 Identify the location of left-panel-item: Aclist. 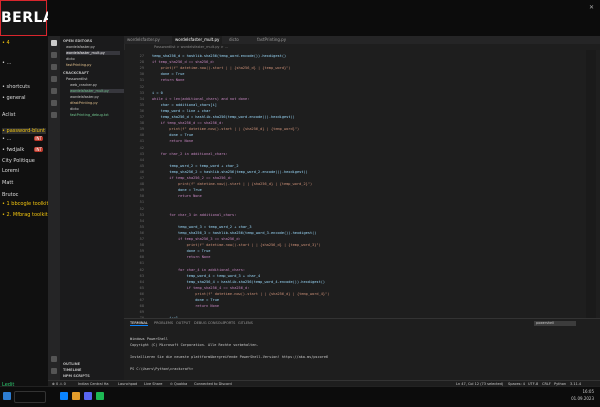
(8, 115).